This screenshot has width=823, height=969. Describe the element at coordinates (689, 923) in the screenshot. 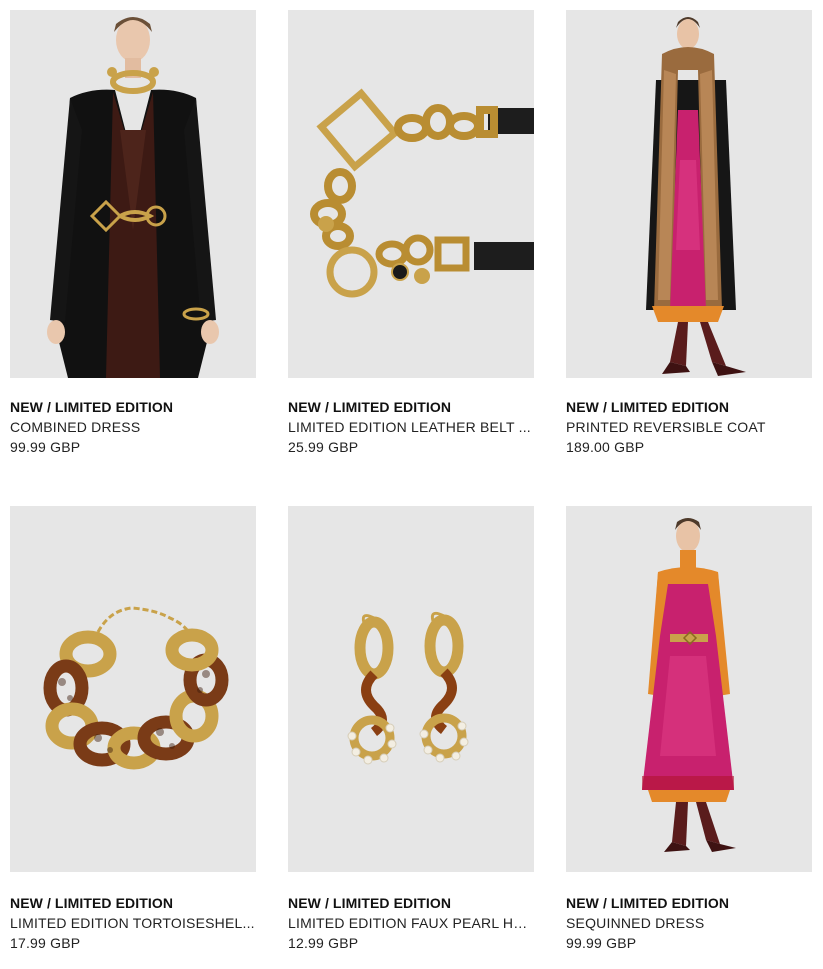

I see `product-name: SEQUINNED DRESS` at that location.